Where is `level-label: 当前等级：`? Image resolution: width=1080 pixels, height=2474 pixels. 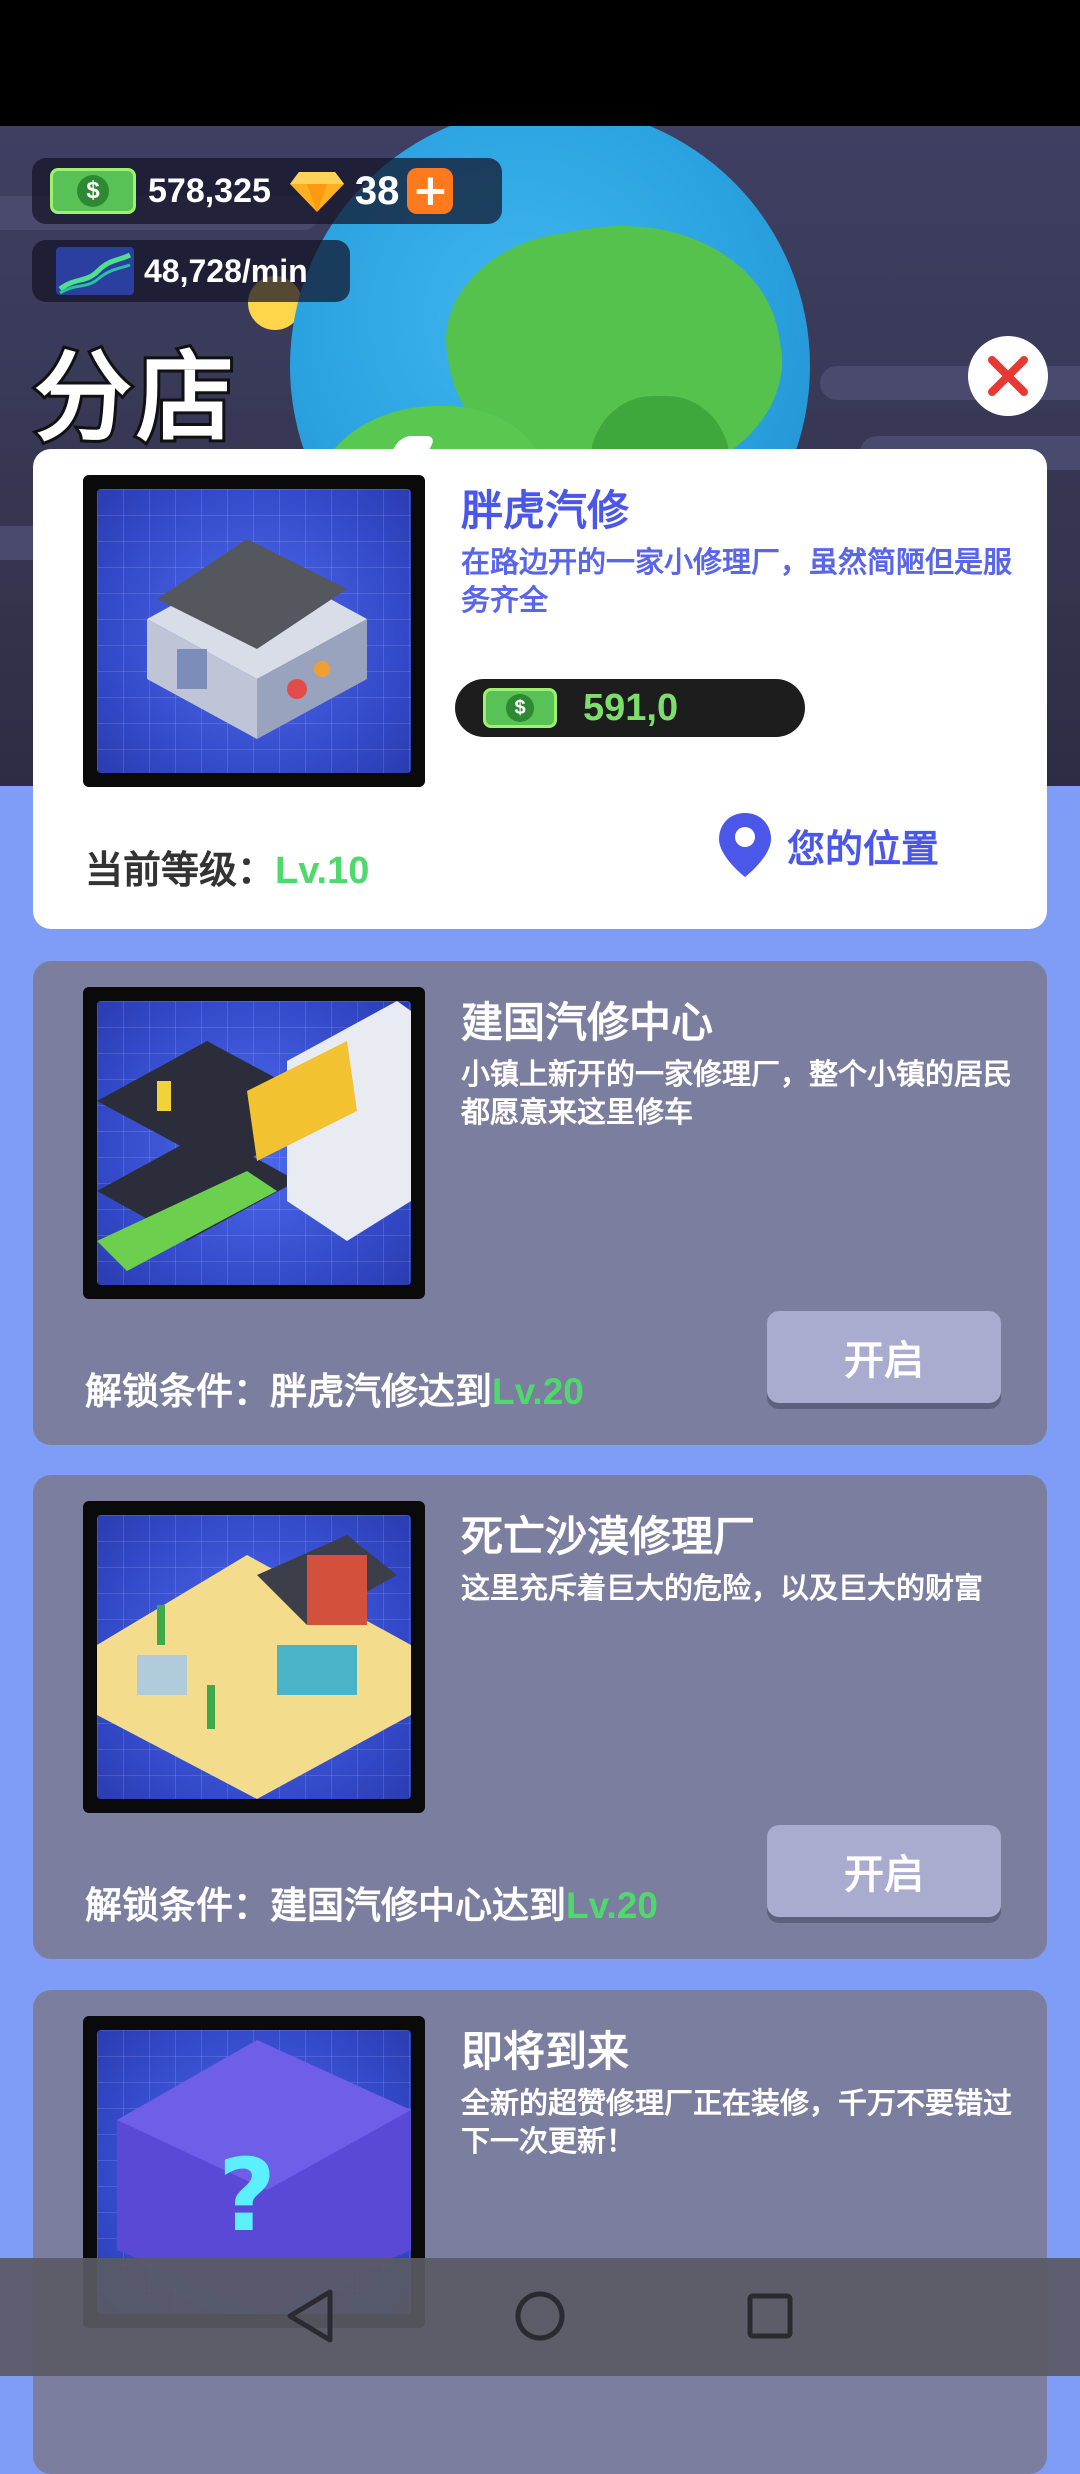 level-label: 当前等级： is located at coordinates (180, 870).